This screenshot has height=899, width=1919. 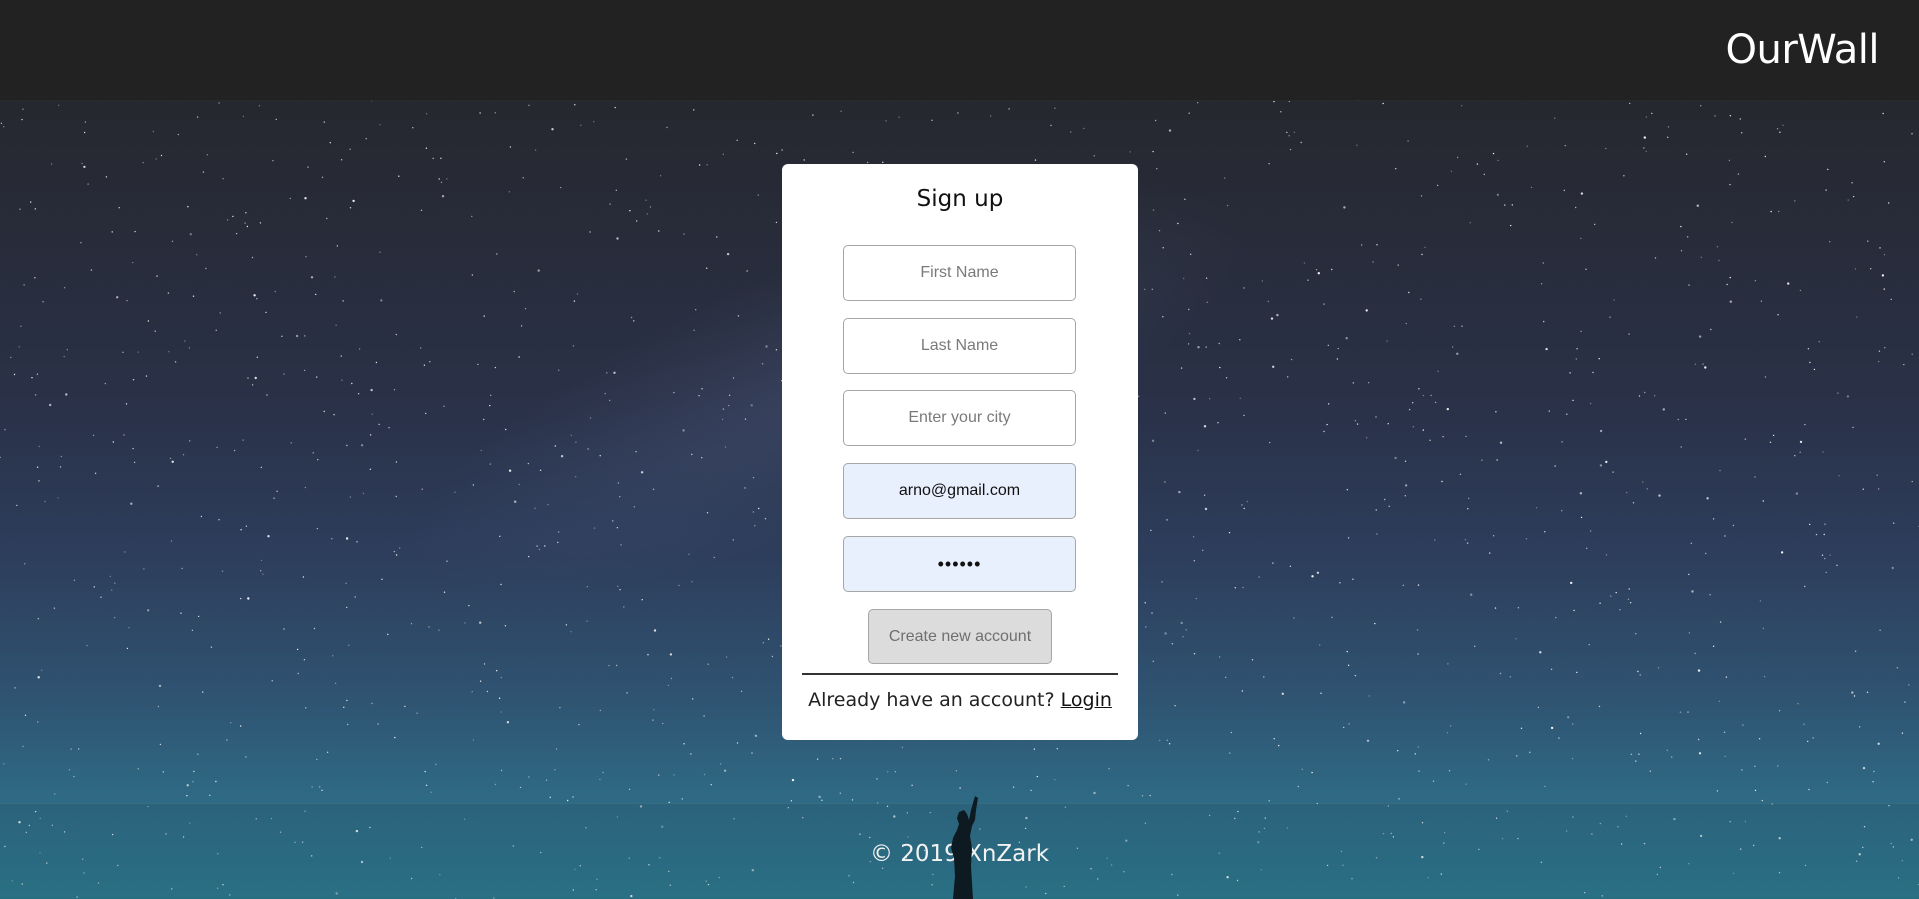 What do you see at coordinates (1086, 700) in the screenshot?
I see `login-link: Login` at bounding box center [1086, 700].